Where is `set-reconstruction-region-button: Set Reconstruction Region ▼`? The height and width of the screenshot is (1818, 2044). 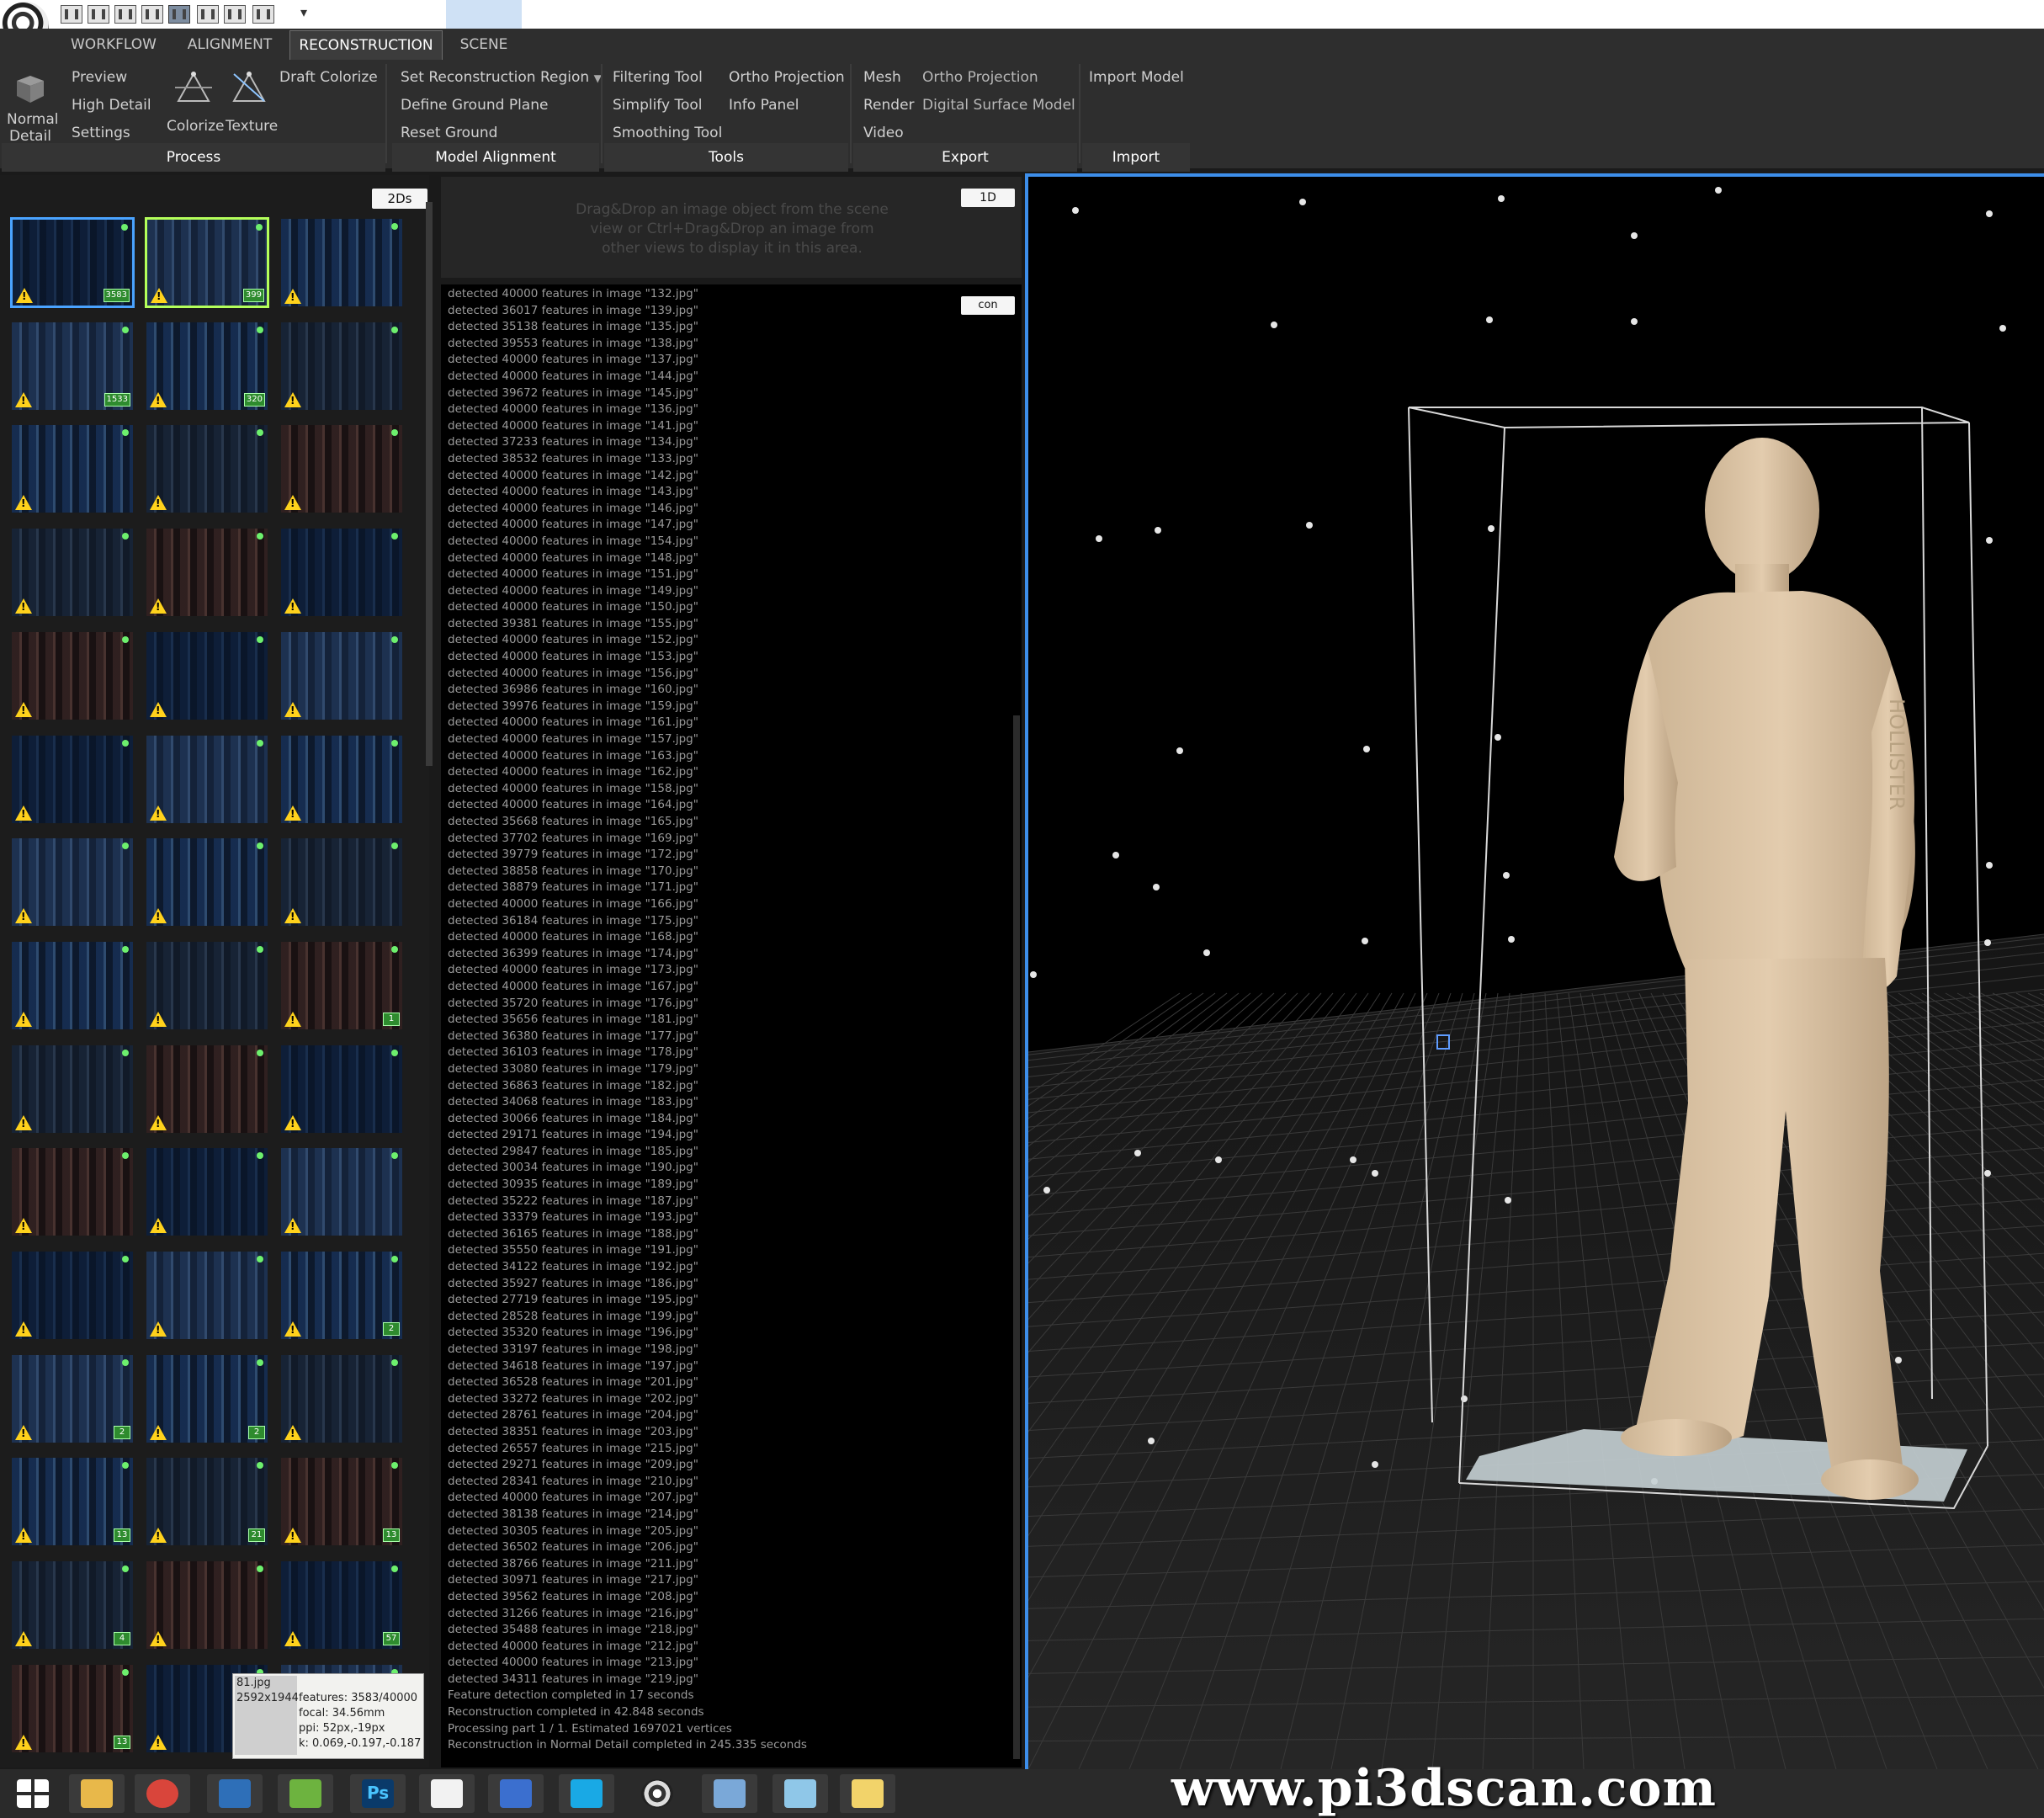 set-reconstruction-region-button: Set Reconstruction Region ▼ is located at coordinates (501, 77).